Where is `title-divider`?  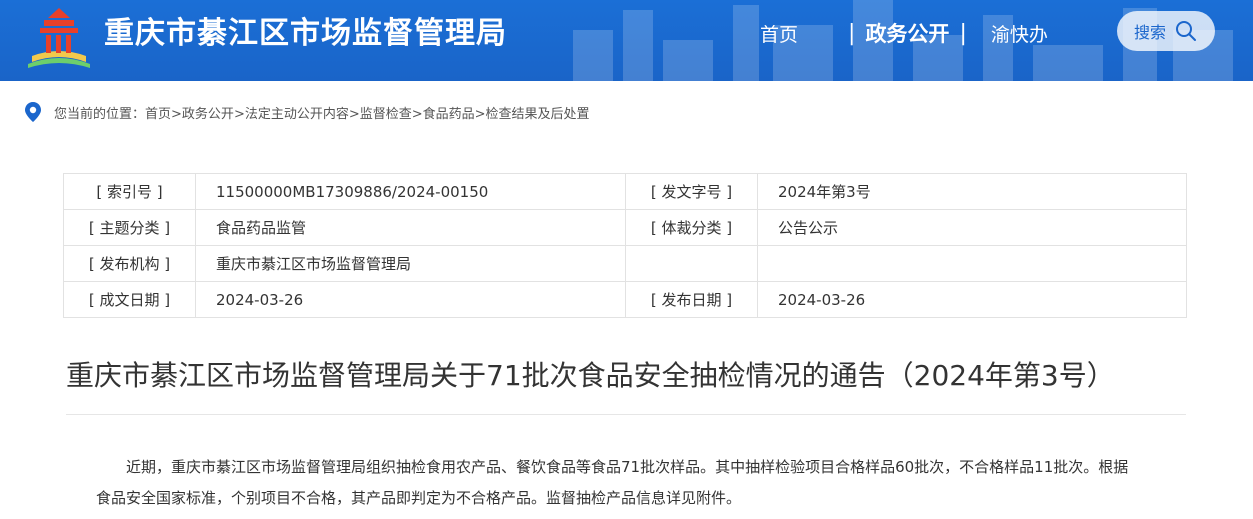 title-divider is located at coordinates (626, 414).